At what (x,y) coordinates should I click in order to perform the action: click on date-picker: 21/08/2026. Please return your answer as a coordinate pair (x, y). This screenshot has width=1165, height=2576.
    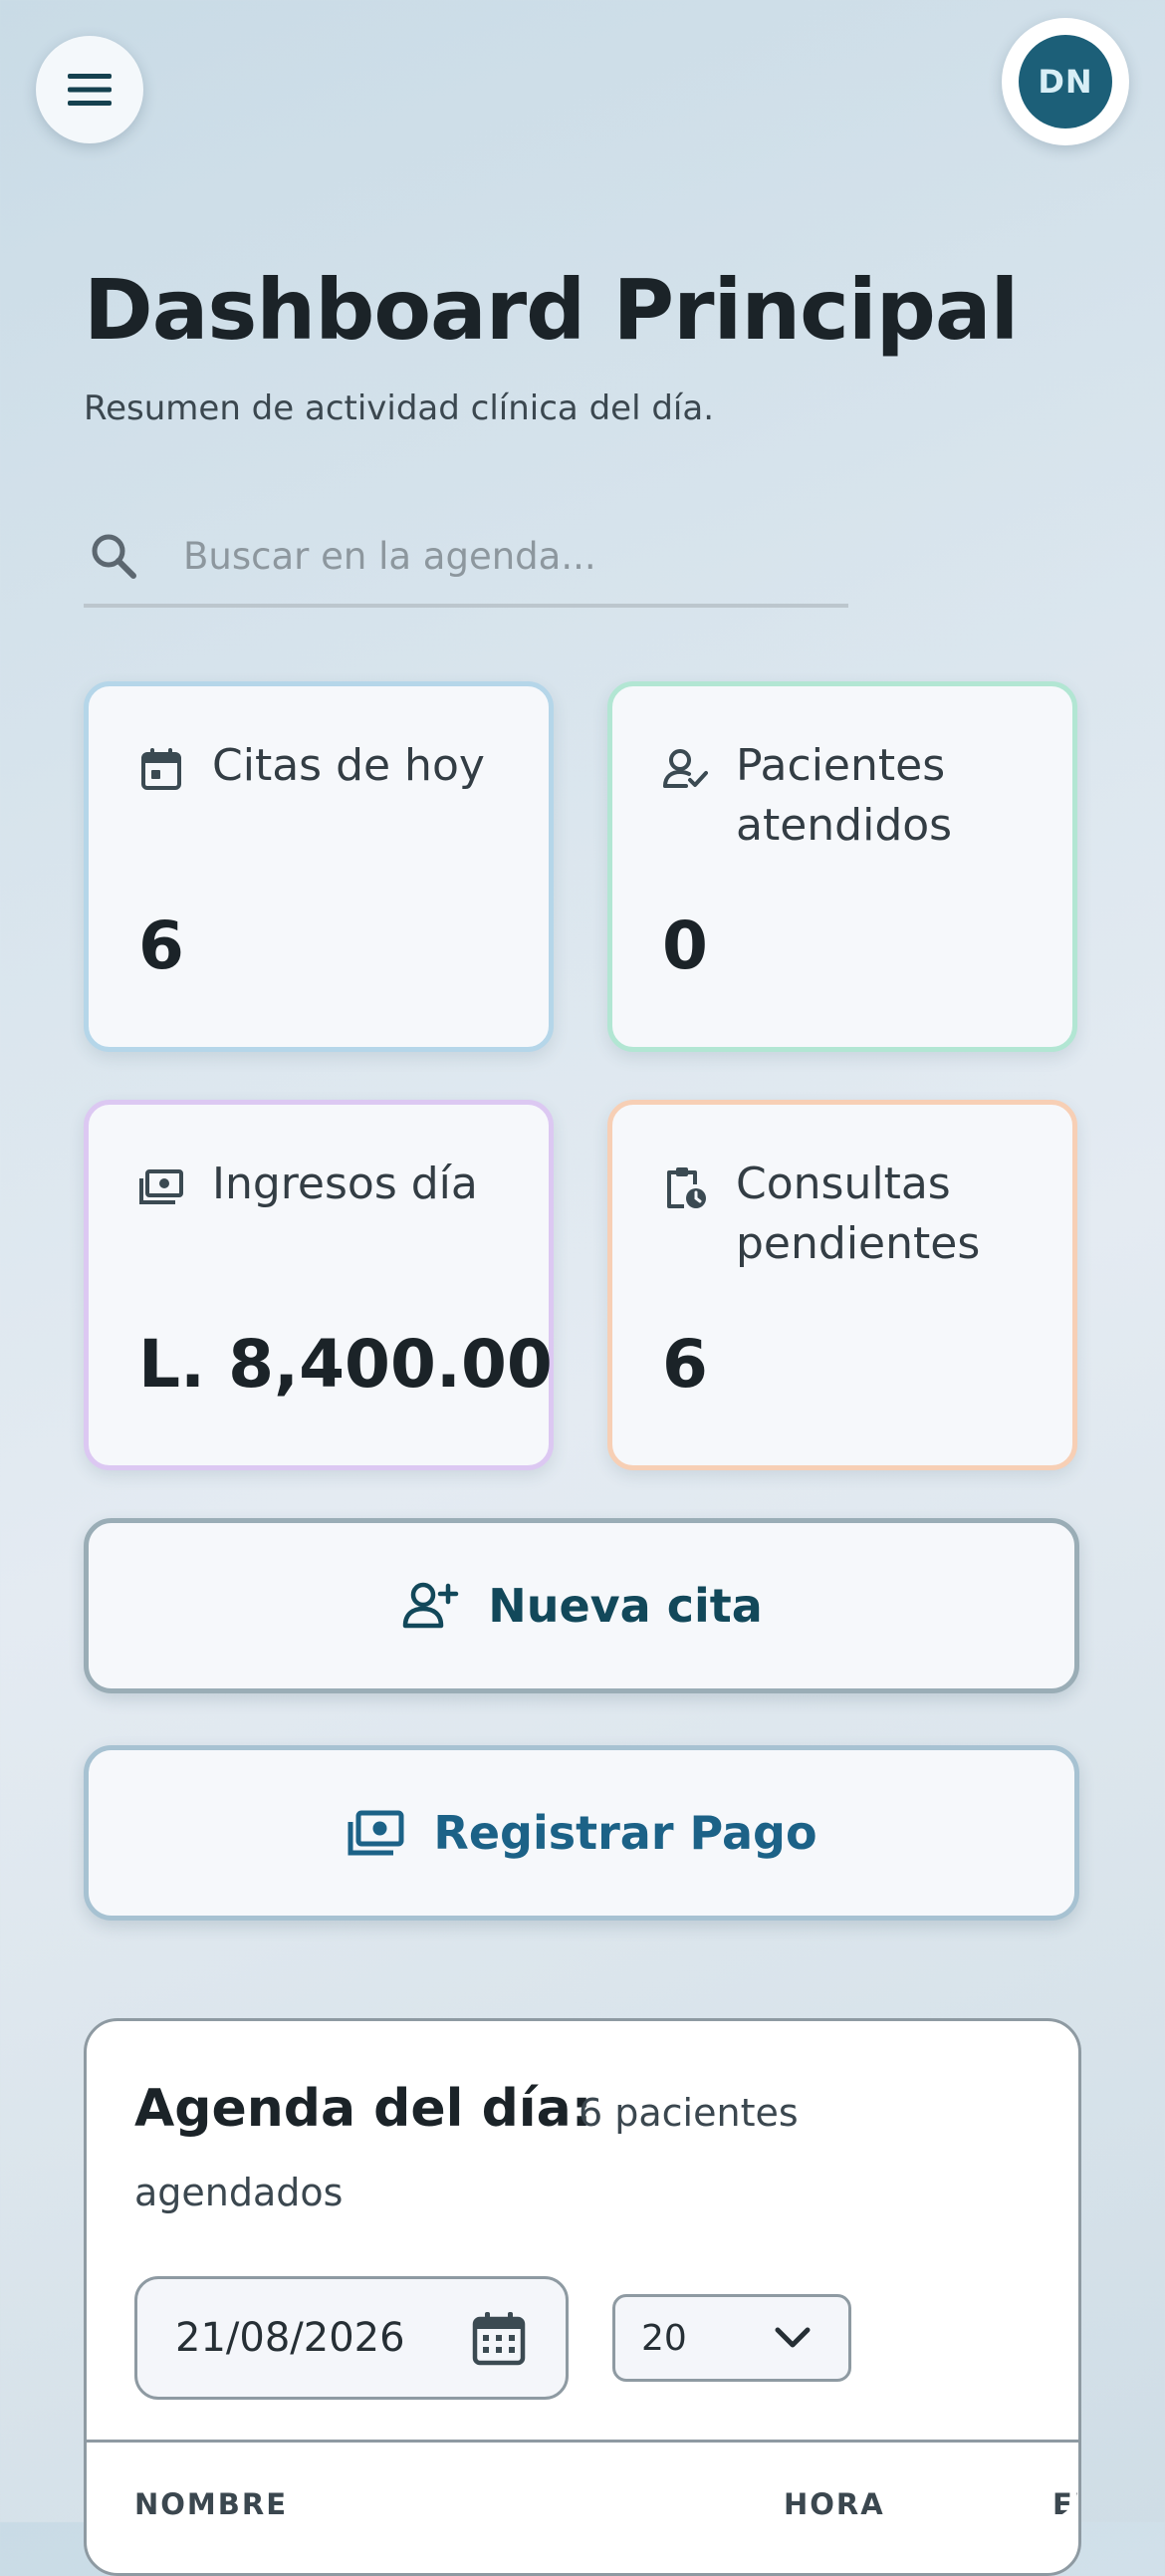
    Looking at the image, I should click on (352, 2338).